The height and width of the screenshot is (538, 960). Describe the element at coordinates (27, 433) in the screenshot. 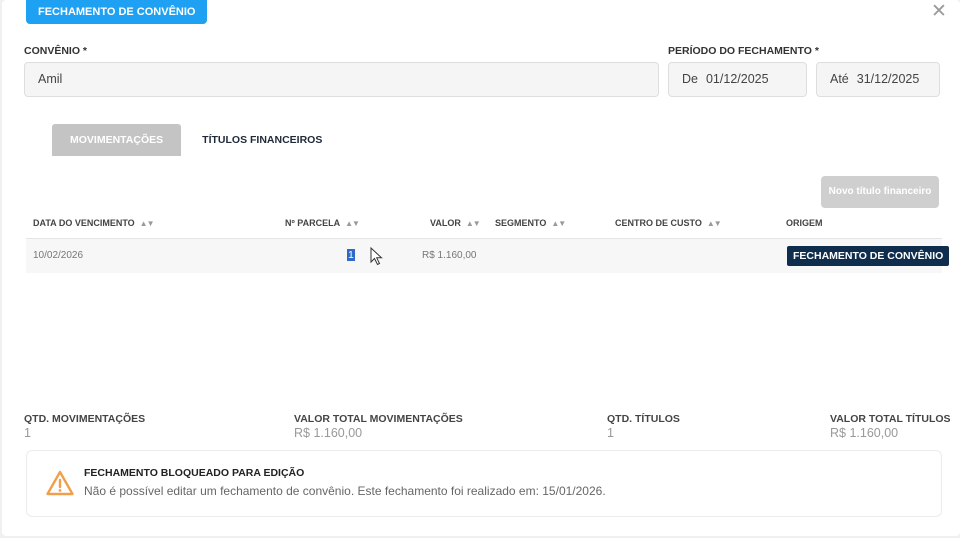

I see `qtd-movimentacoes-value: 1` at that location.